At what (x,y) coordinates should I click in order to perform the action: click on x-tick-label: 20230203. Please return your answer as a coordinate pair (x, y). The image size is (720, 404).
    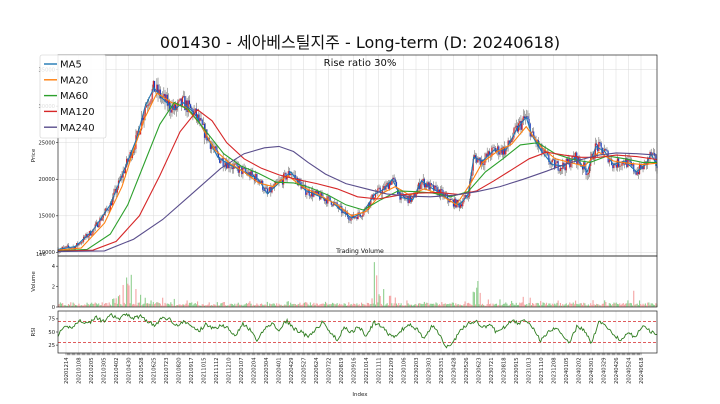
    Looking at the image, I should click on (417, 371).